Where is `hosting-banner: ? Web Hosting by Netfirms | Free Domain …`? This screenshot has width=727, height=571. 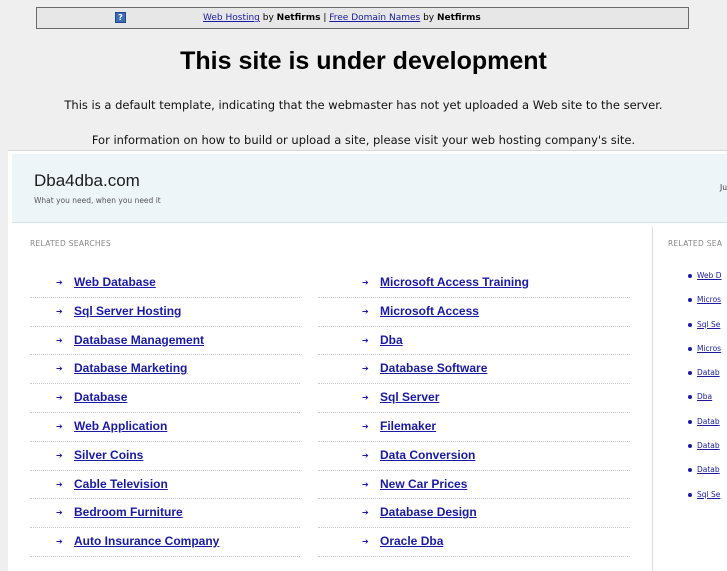 hosting-banner: ? Web Hosting by Netfirms | Free Domain … is located at coordinates (362, 18).